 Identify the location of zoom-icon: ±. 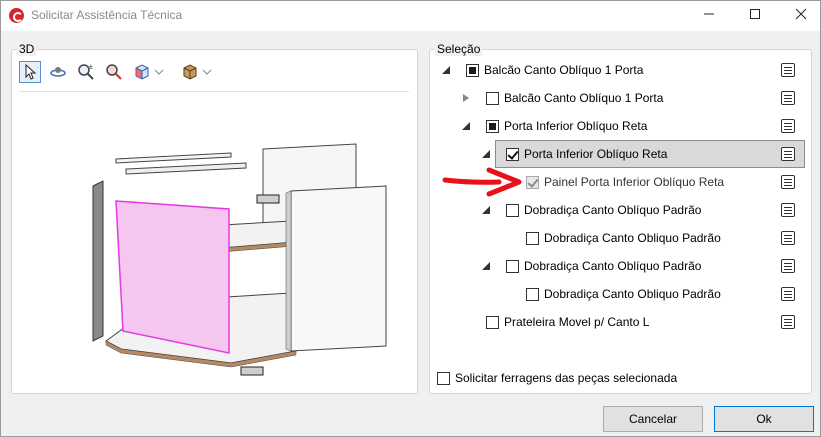
(86, 72).